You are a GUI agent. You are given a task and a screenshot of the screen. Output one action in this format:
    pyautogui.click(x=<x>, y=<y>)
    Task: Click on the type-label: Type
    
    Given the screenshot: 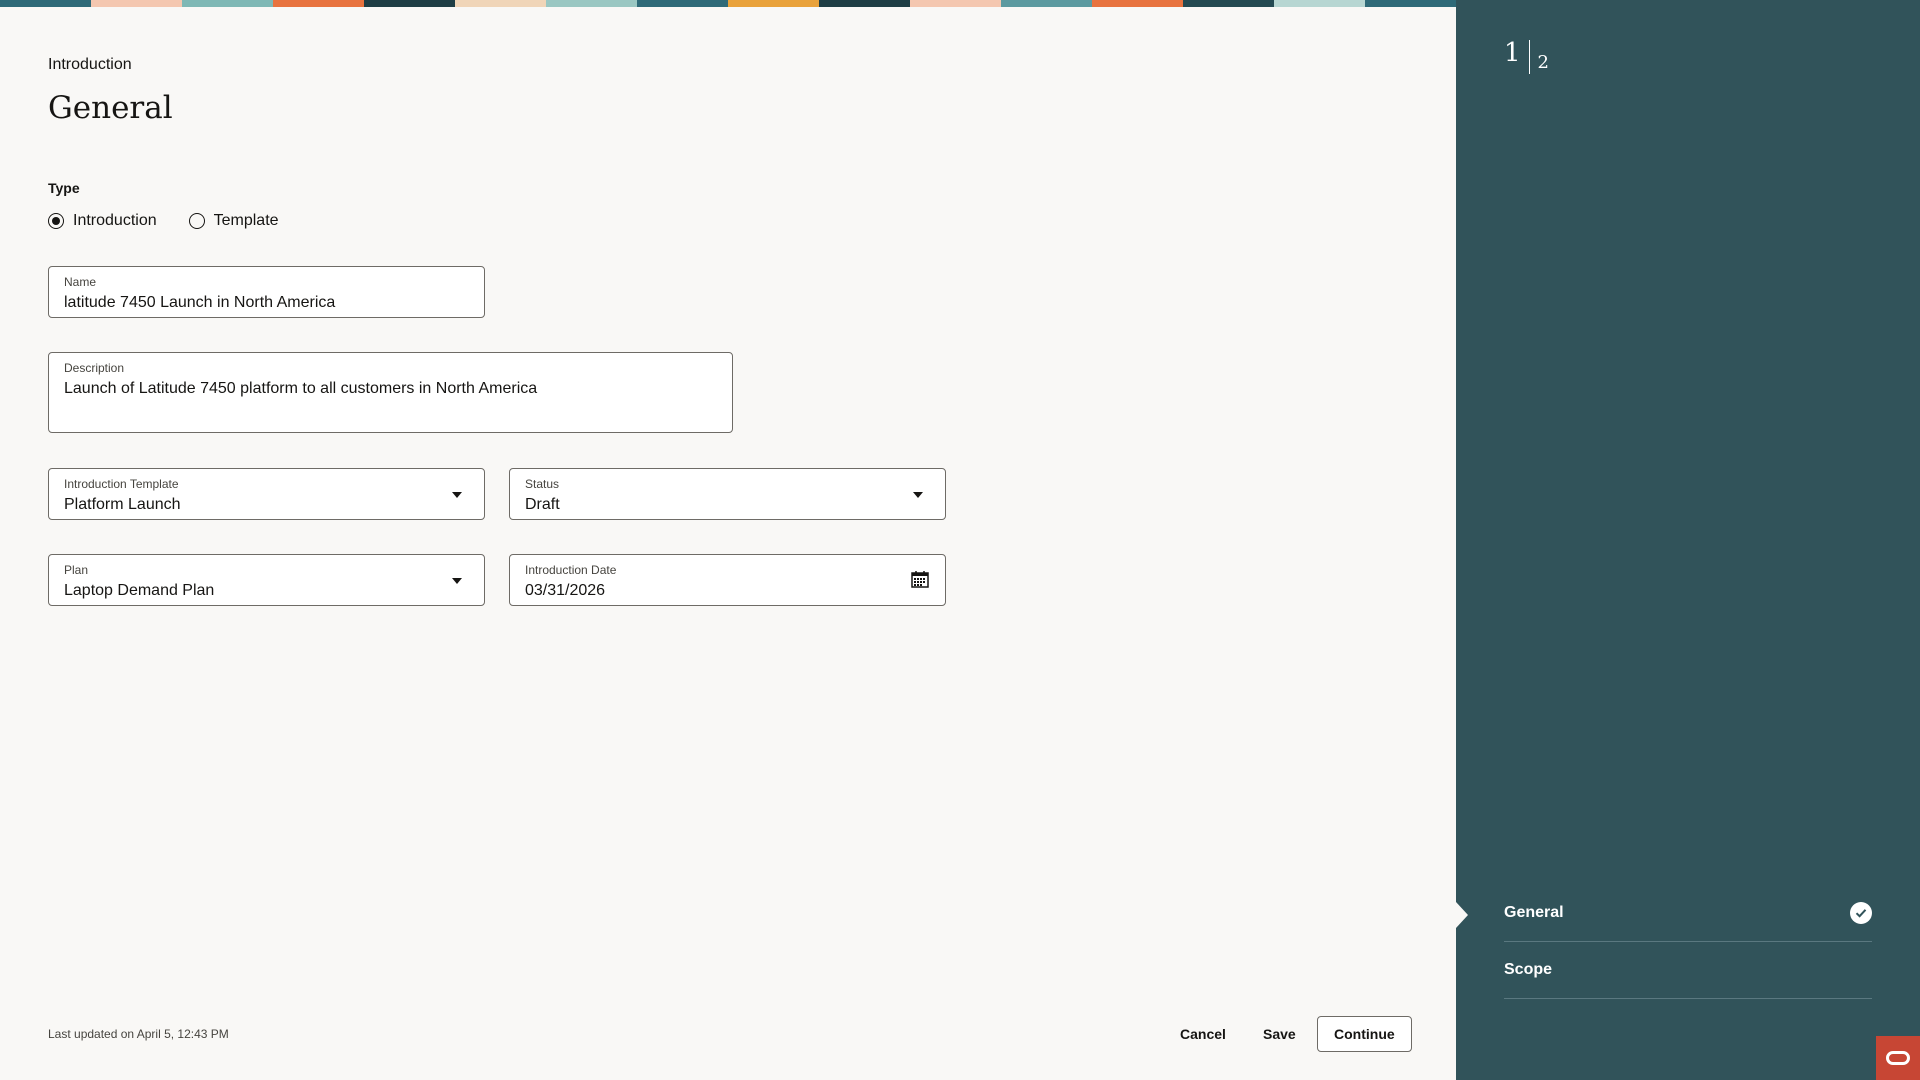 What is the action you would take?
    pyautogui.click(x=64, y=188)
    